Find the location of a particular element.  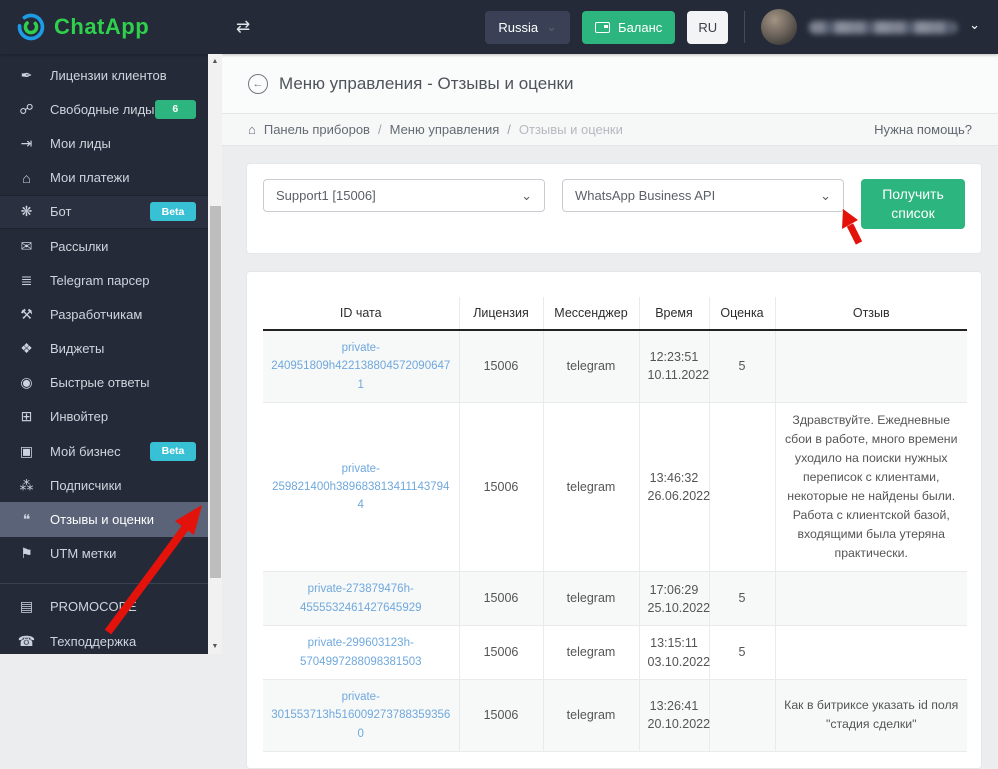

chat-id-link: private-301553713h5160092737883593560 is located at coordinates (361, 715).